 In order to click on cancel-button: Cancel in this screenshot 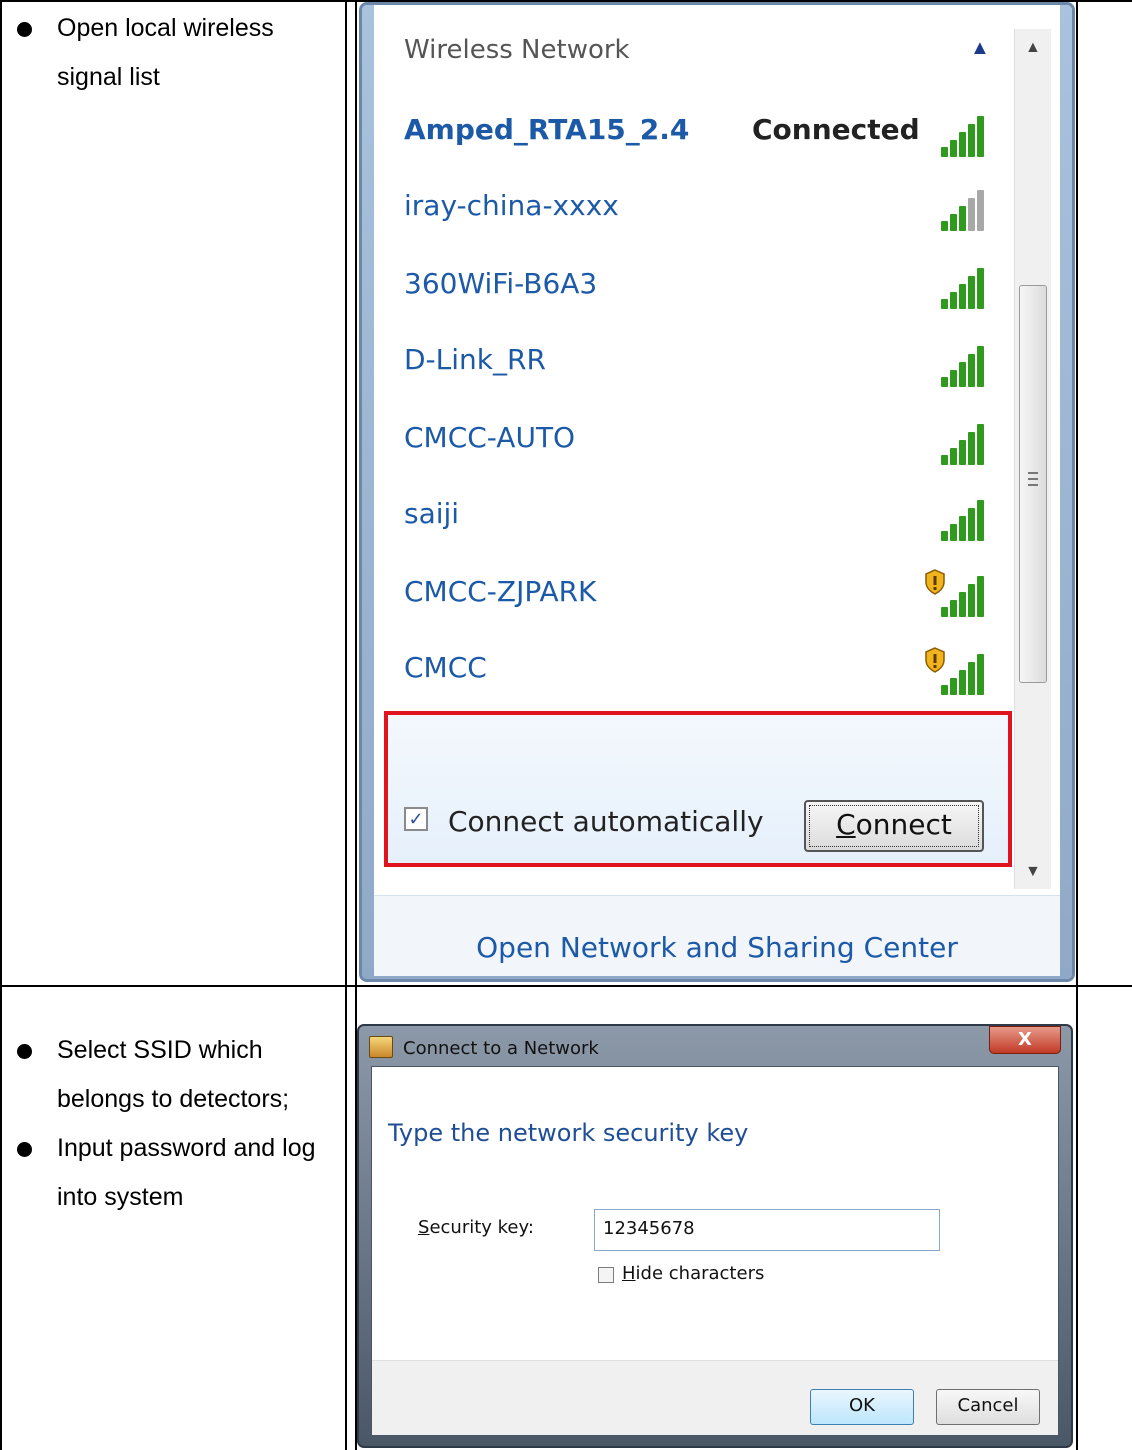, I will do `click(988, 1407)`.